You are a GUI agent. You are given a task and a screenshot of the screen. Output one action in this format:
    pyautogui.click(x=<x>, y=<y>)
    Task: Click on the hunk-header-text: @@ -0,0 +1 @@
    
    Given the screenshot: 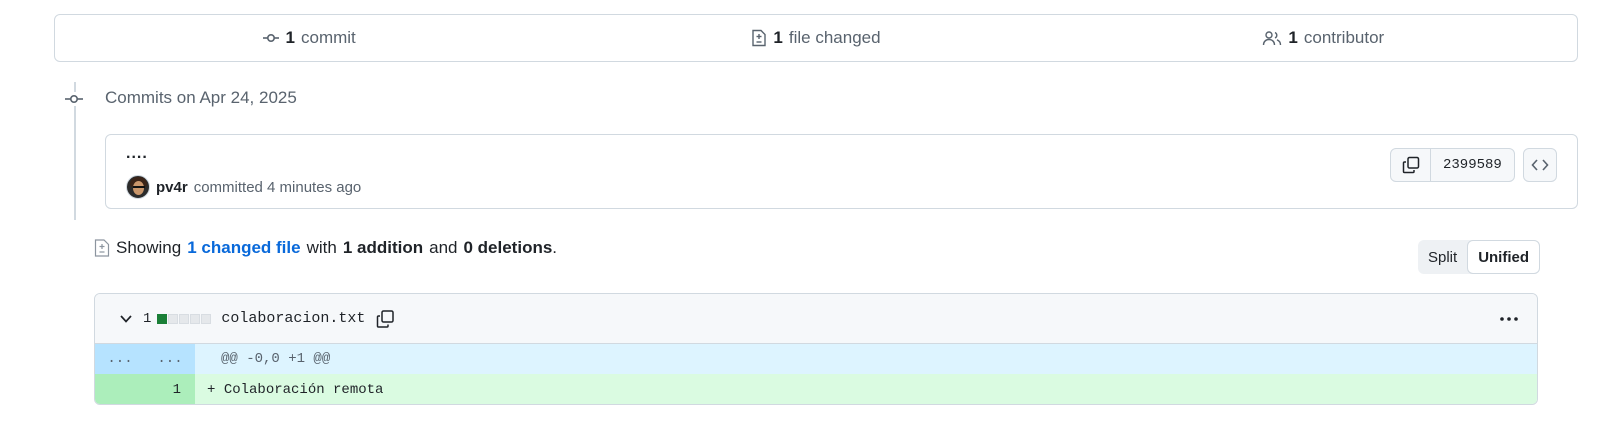 What is the action you would take?
    pyautogui.click(x=276, y=359)
    